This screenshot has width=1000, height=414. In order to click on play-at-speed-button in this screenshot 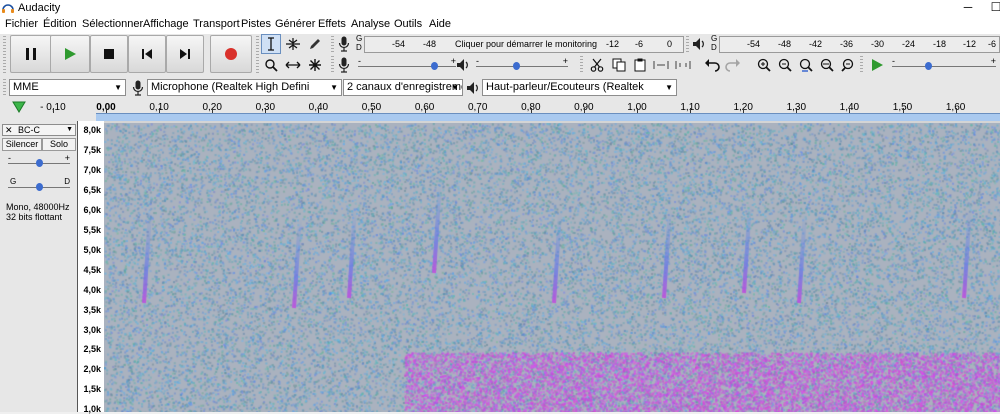, I will do `click(877, 65)`.